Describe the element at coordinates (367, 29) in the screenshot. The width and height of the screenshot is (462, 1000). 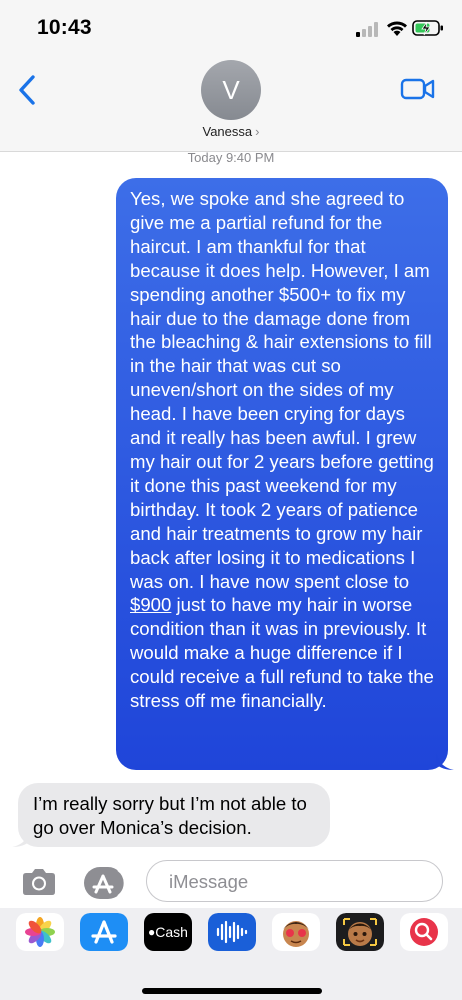
I see `cellular-signal-icon` at that location.